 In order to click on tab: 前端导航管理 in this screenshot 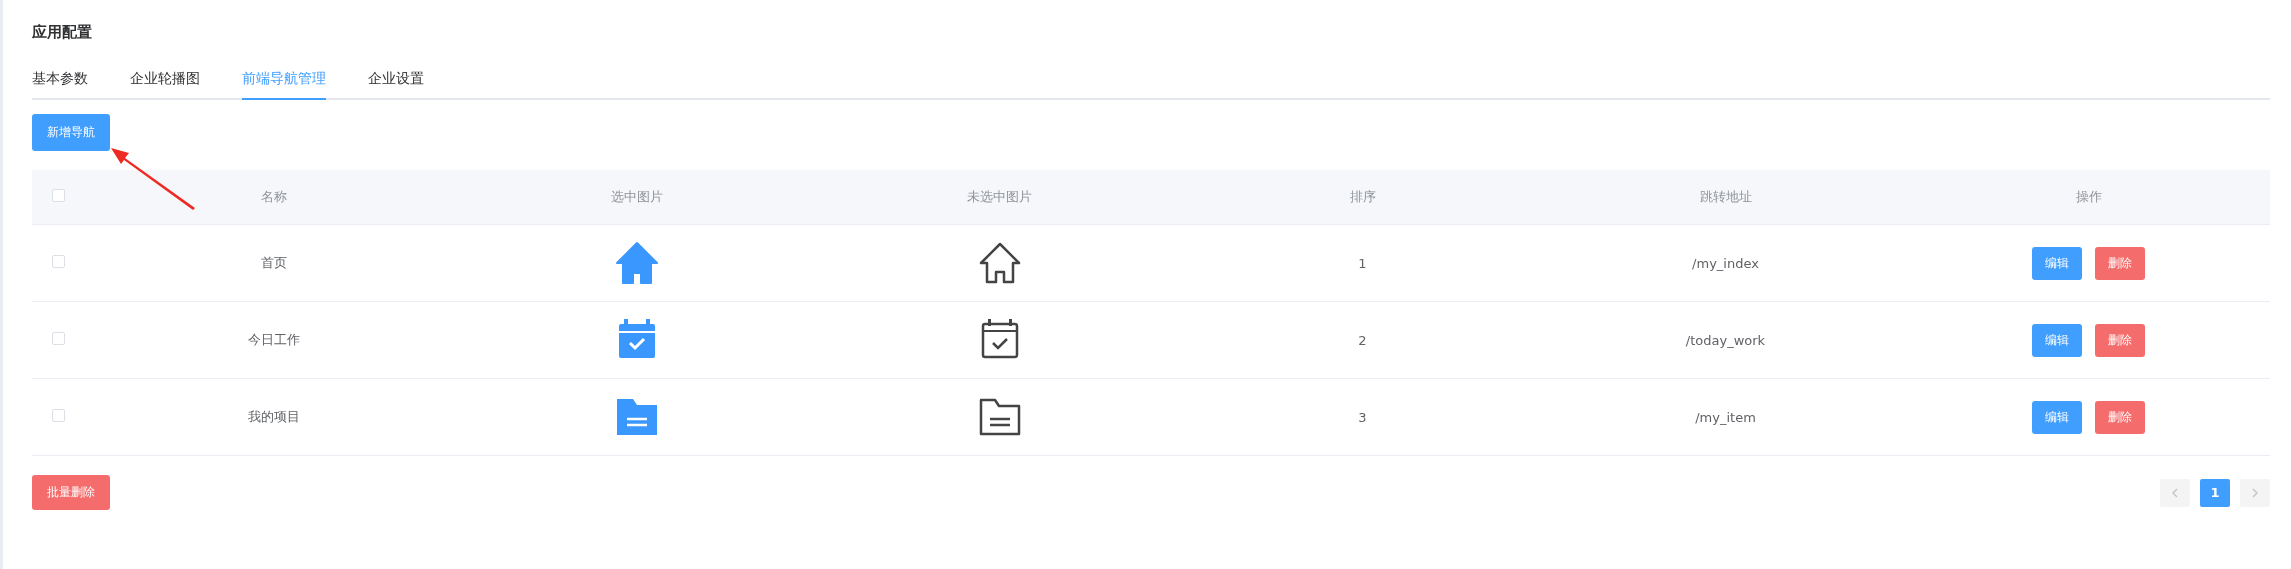, I will do `click(284, 85)`.